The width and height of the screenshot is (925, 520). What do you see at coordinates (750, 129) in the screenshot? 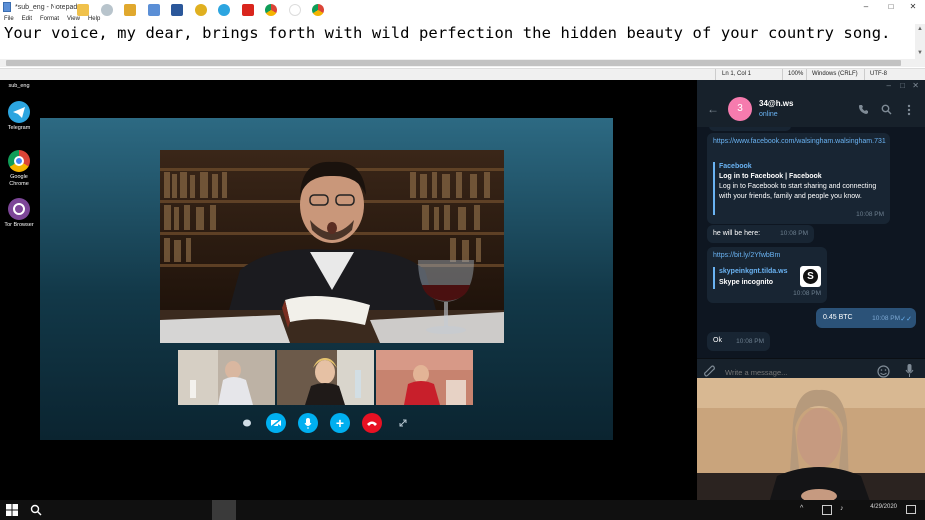
I see `message-bubble-partial` at bounding box center [750, 129].